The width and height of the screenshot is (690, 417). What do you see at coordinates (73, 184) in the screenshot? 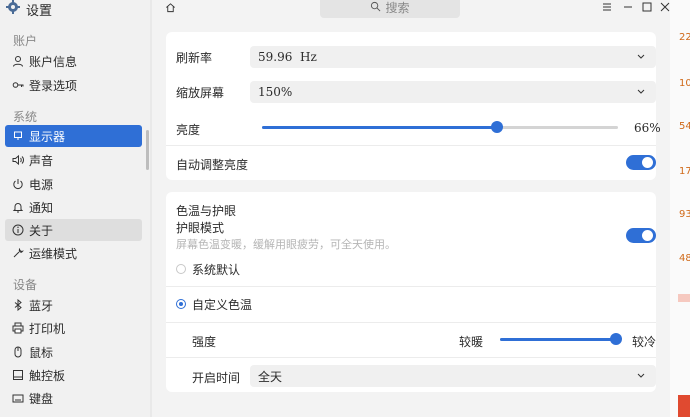
I see `sidebar-item-power: 电源` at bounding box center [73, 184].